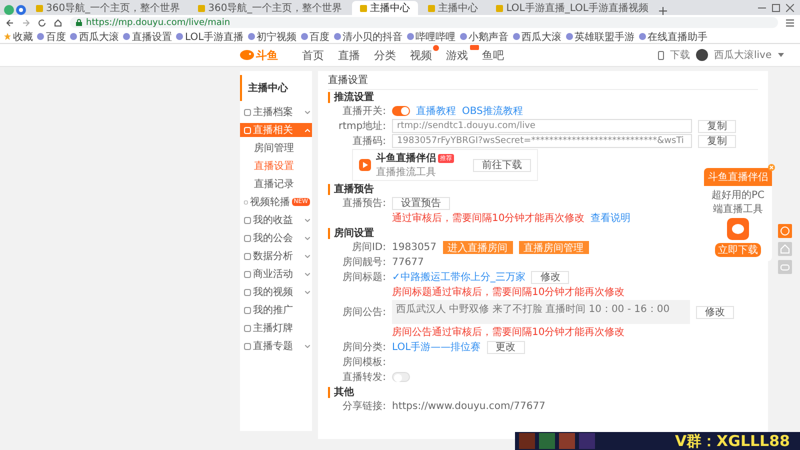 The height and width of the screenshot is (450, 800). What do you see at coordinates (7, 36) in the screenshot?
I see `star-icon` at bounding box center [7, 36].